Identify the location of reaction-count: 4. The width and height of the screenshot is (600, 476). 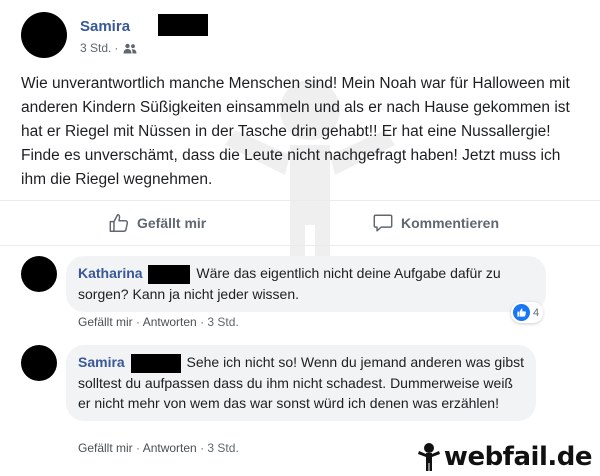
(536, 312).